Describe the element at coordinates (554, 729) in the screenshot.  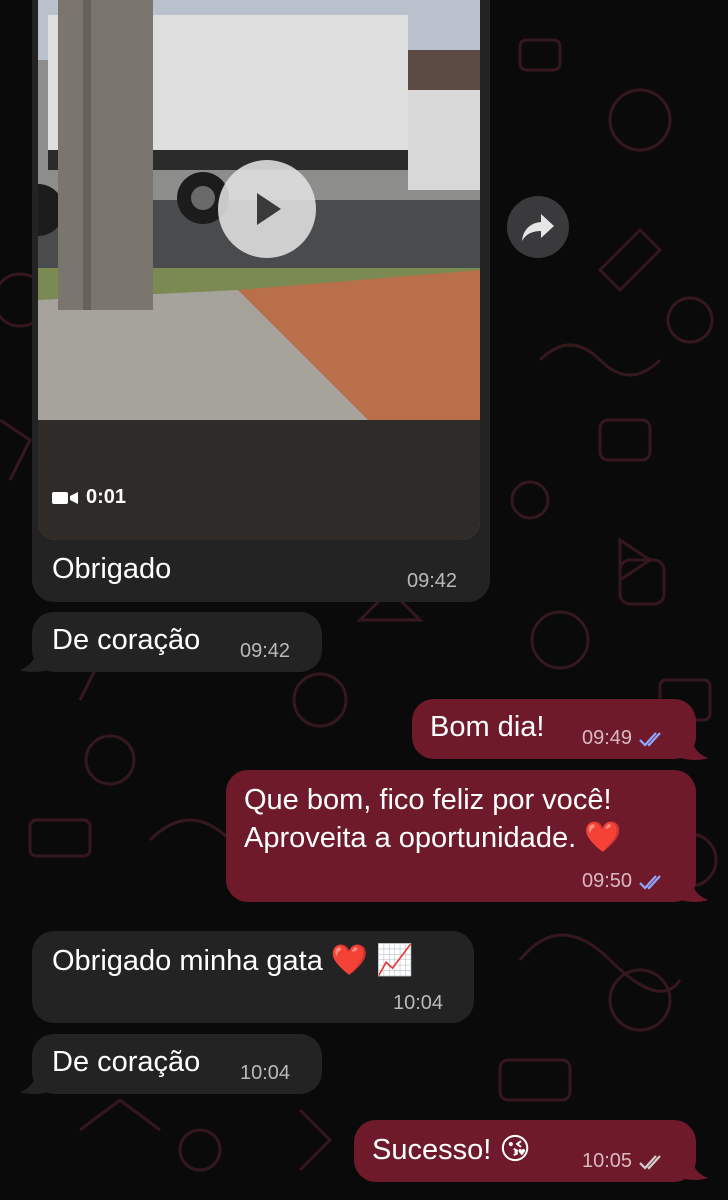
I see `message-bubble: Bom dia! 09:49` at that location.